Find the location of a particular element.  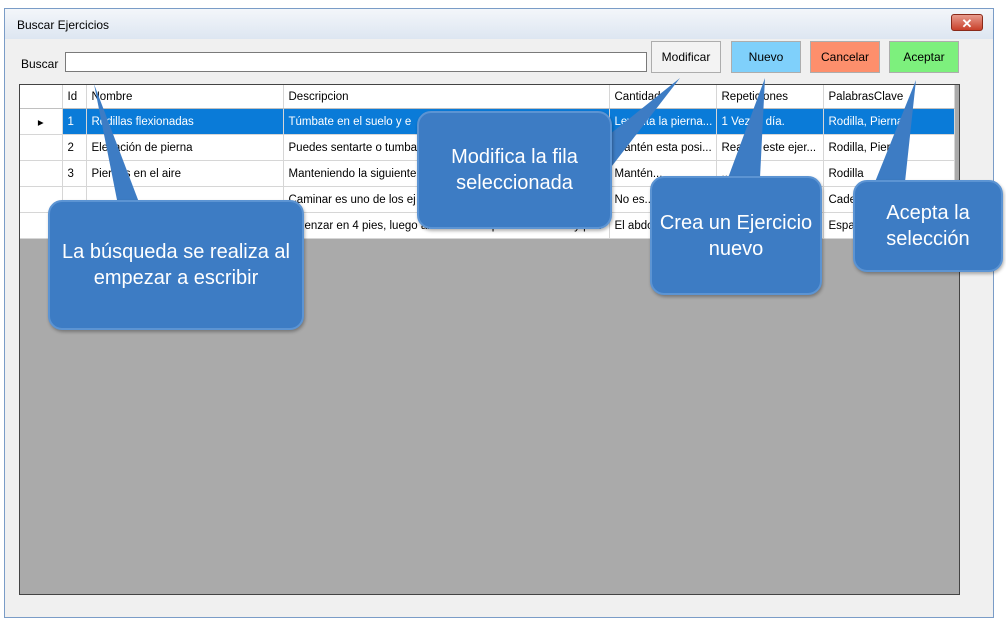

cell-id: 1 is located at coordinates (74, 121).